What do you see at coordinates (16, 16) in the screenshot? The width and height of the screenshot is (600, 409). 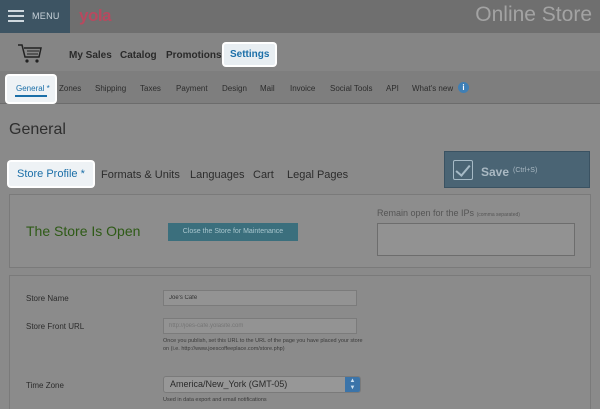 I see `hamburger-icon` at bounding box center [16, 16].